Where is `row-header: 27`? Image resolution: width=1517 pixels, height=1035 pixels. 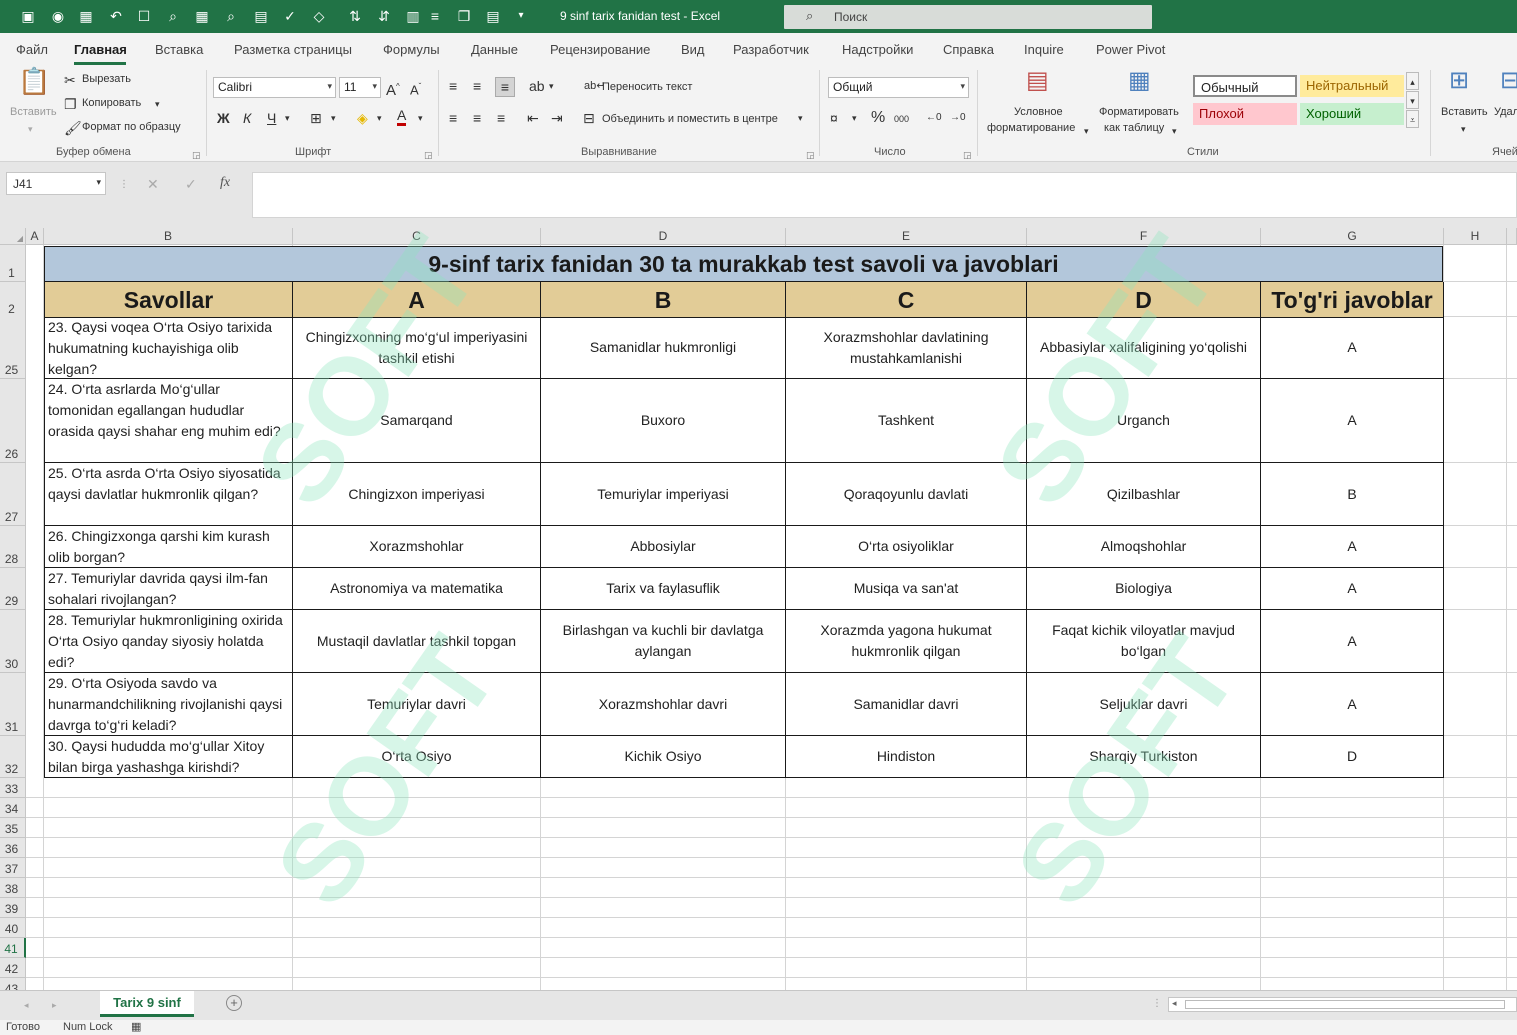 row-header: 27 is located at coordinates (13, 494).